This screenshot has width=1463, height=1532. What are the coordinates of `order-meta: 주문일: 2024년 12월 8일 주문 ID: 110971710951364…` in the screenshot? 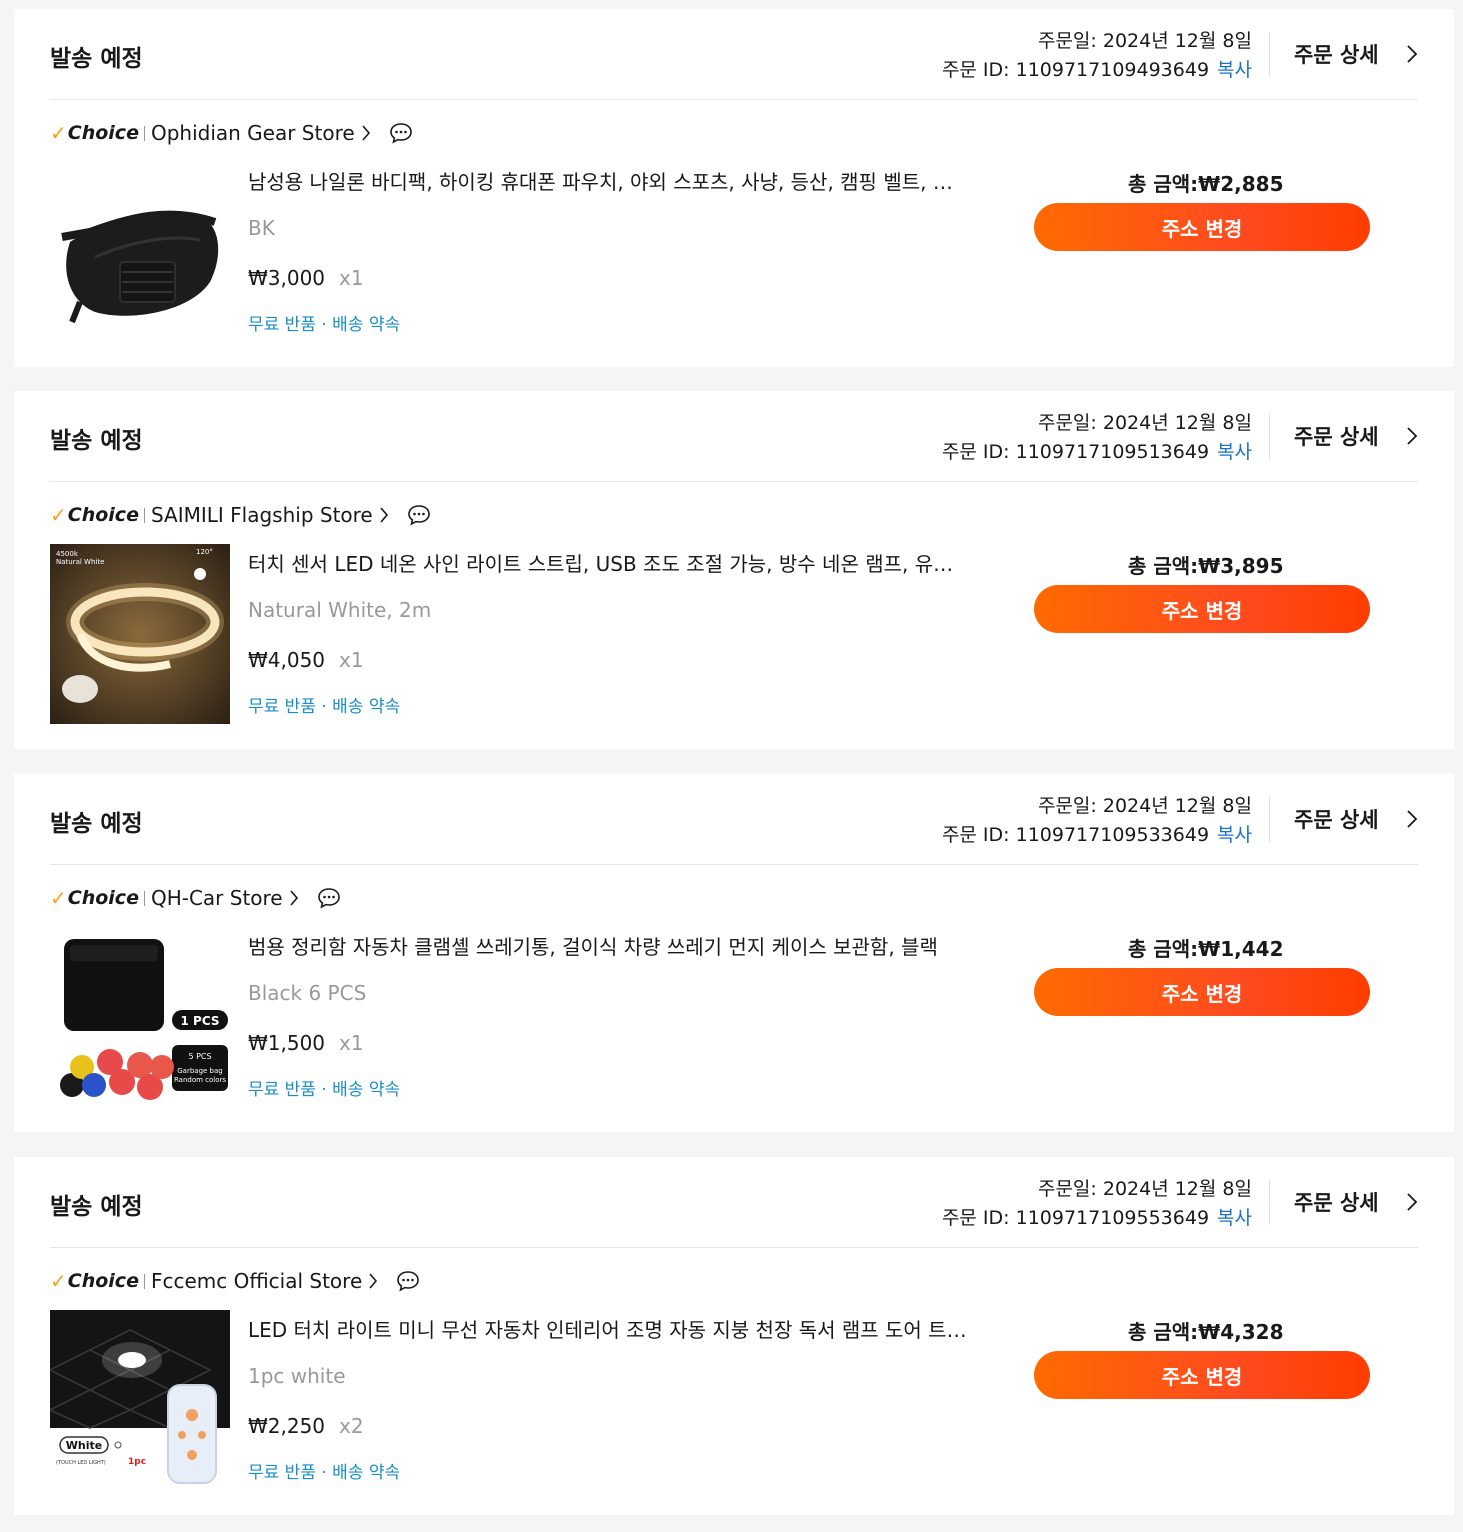 It's located at (1097, 438).